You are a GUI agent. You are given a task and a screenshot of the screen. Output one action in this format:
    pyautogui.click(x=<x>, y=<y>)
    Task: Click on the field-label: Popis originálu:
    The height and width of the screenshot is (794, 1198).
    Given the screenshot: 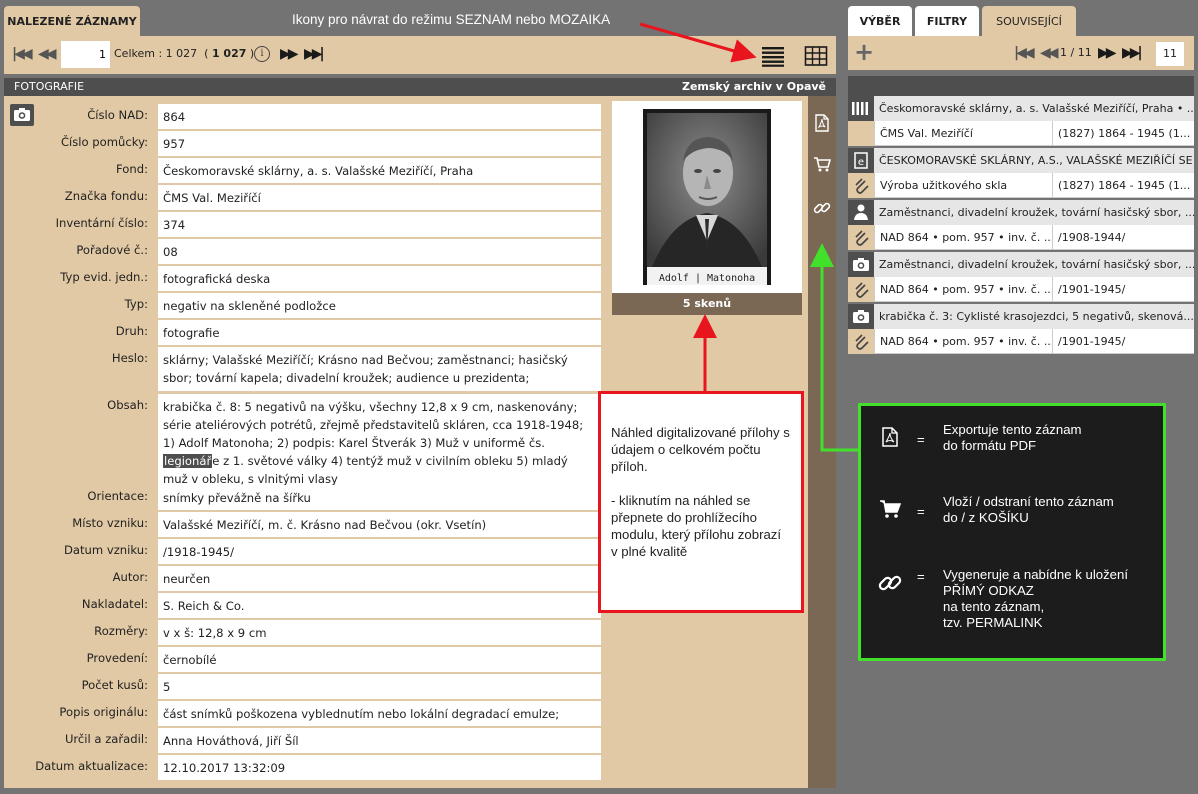 What is the action you would take?
    pyautogui.click(x=103, y=712)
    